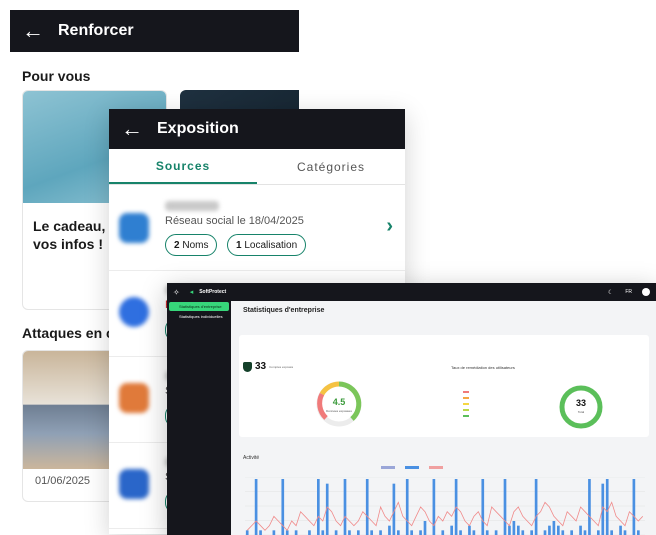 The height and width of the screenshot is (535, 656). Describe the element at coordinates (445, 516) in the screenshot. I see `activity-line` at that location.